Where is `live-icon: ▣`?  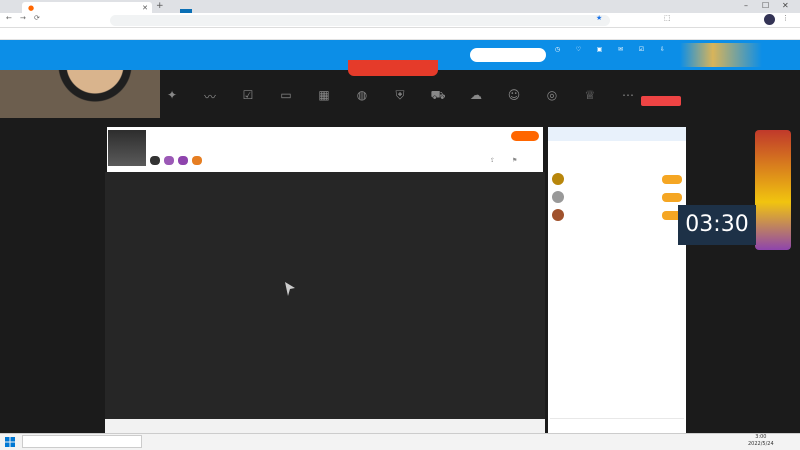 live-icon: ▣ is located at coordinates (599, 49).